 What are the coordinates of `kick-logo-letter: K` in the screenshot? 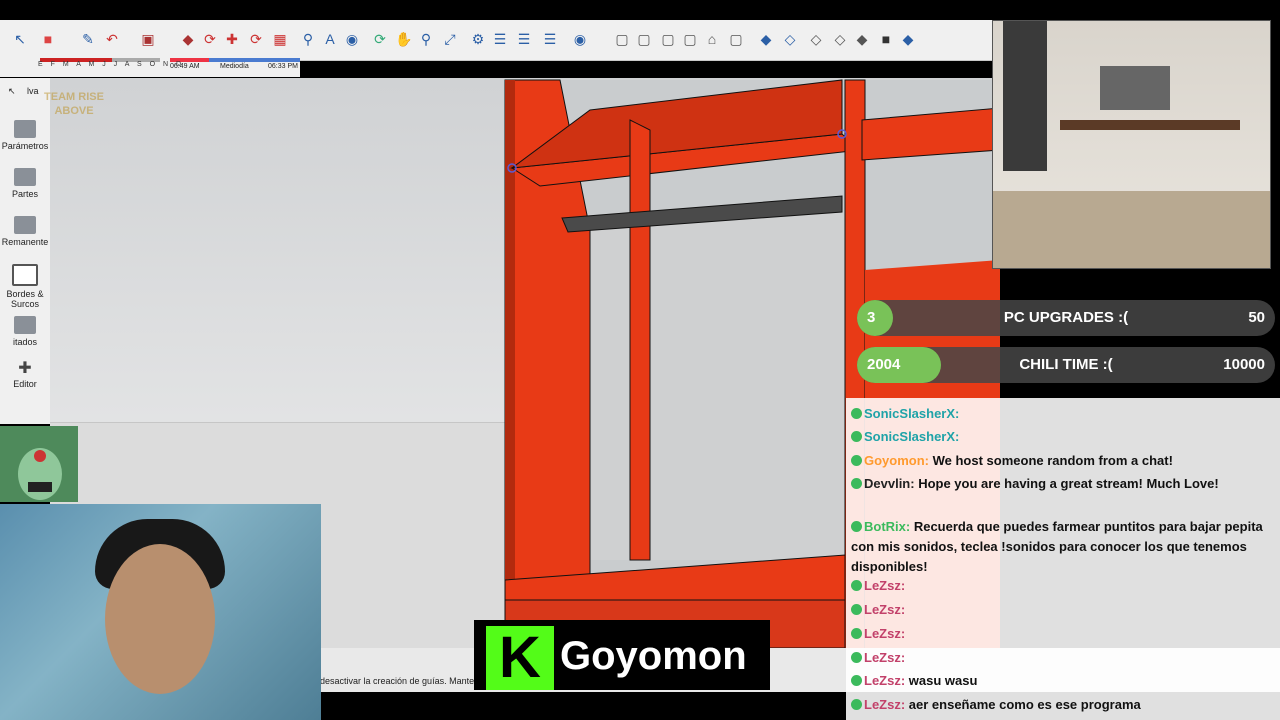 It's located at (520, 657).